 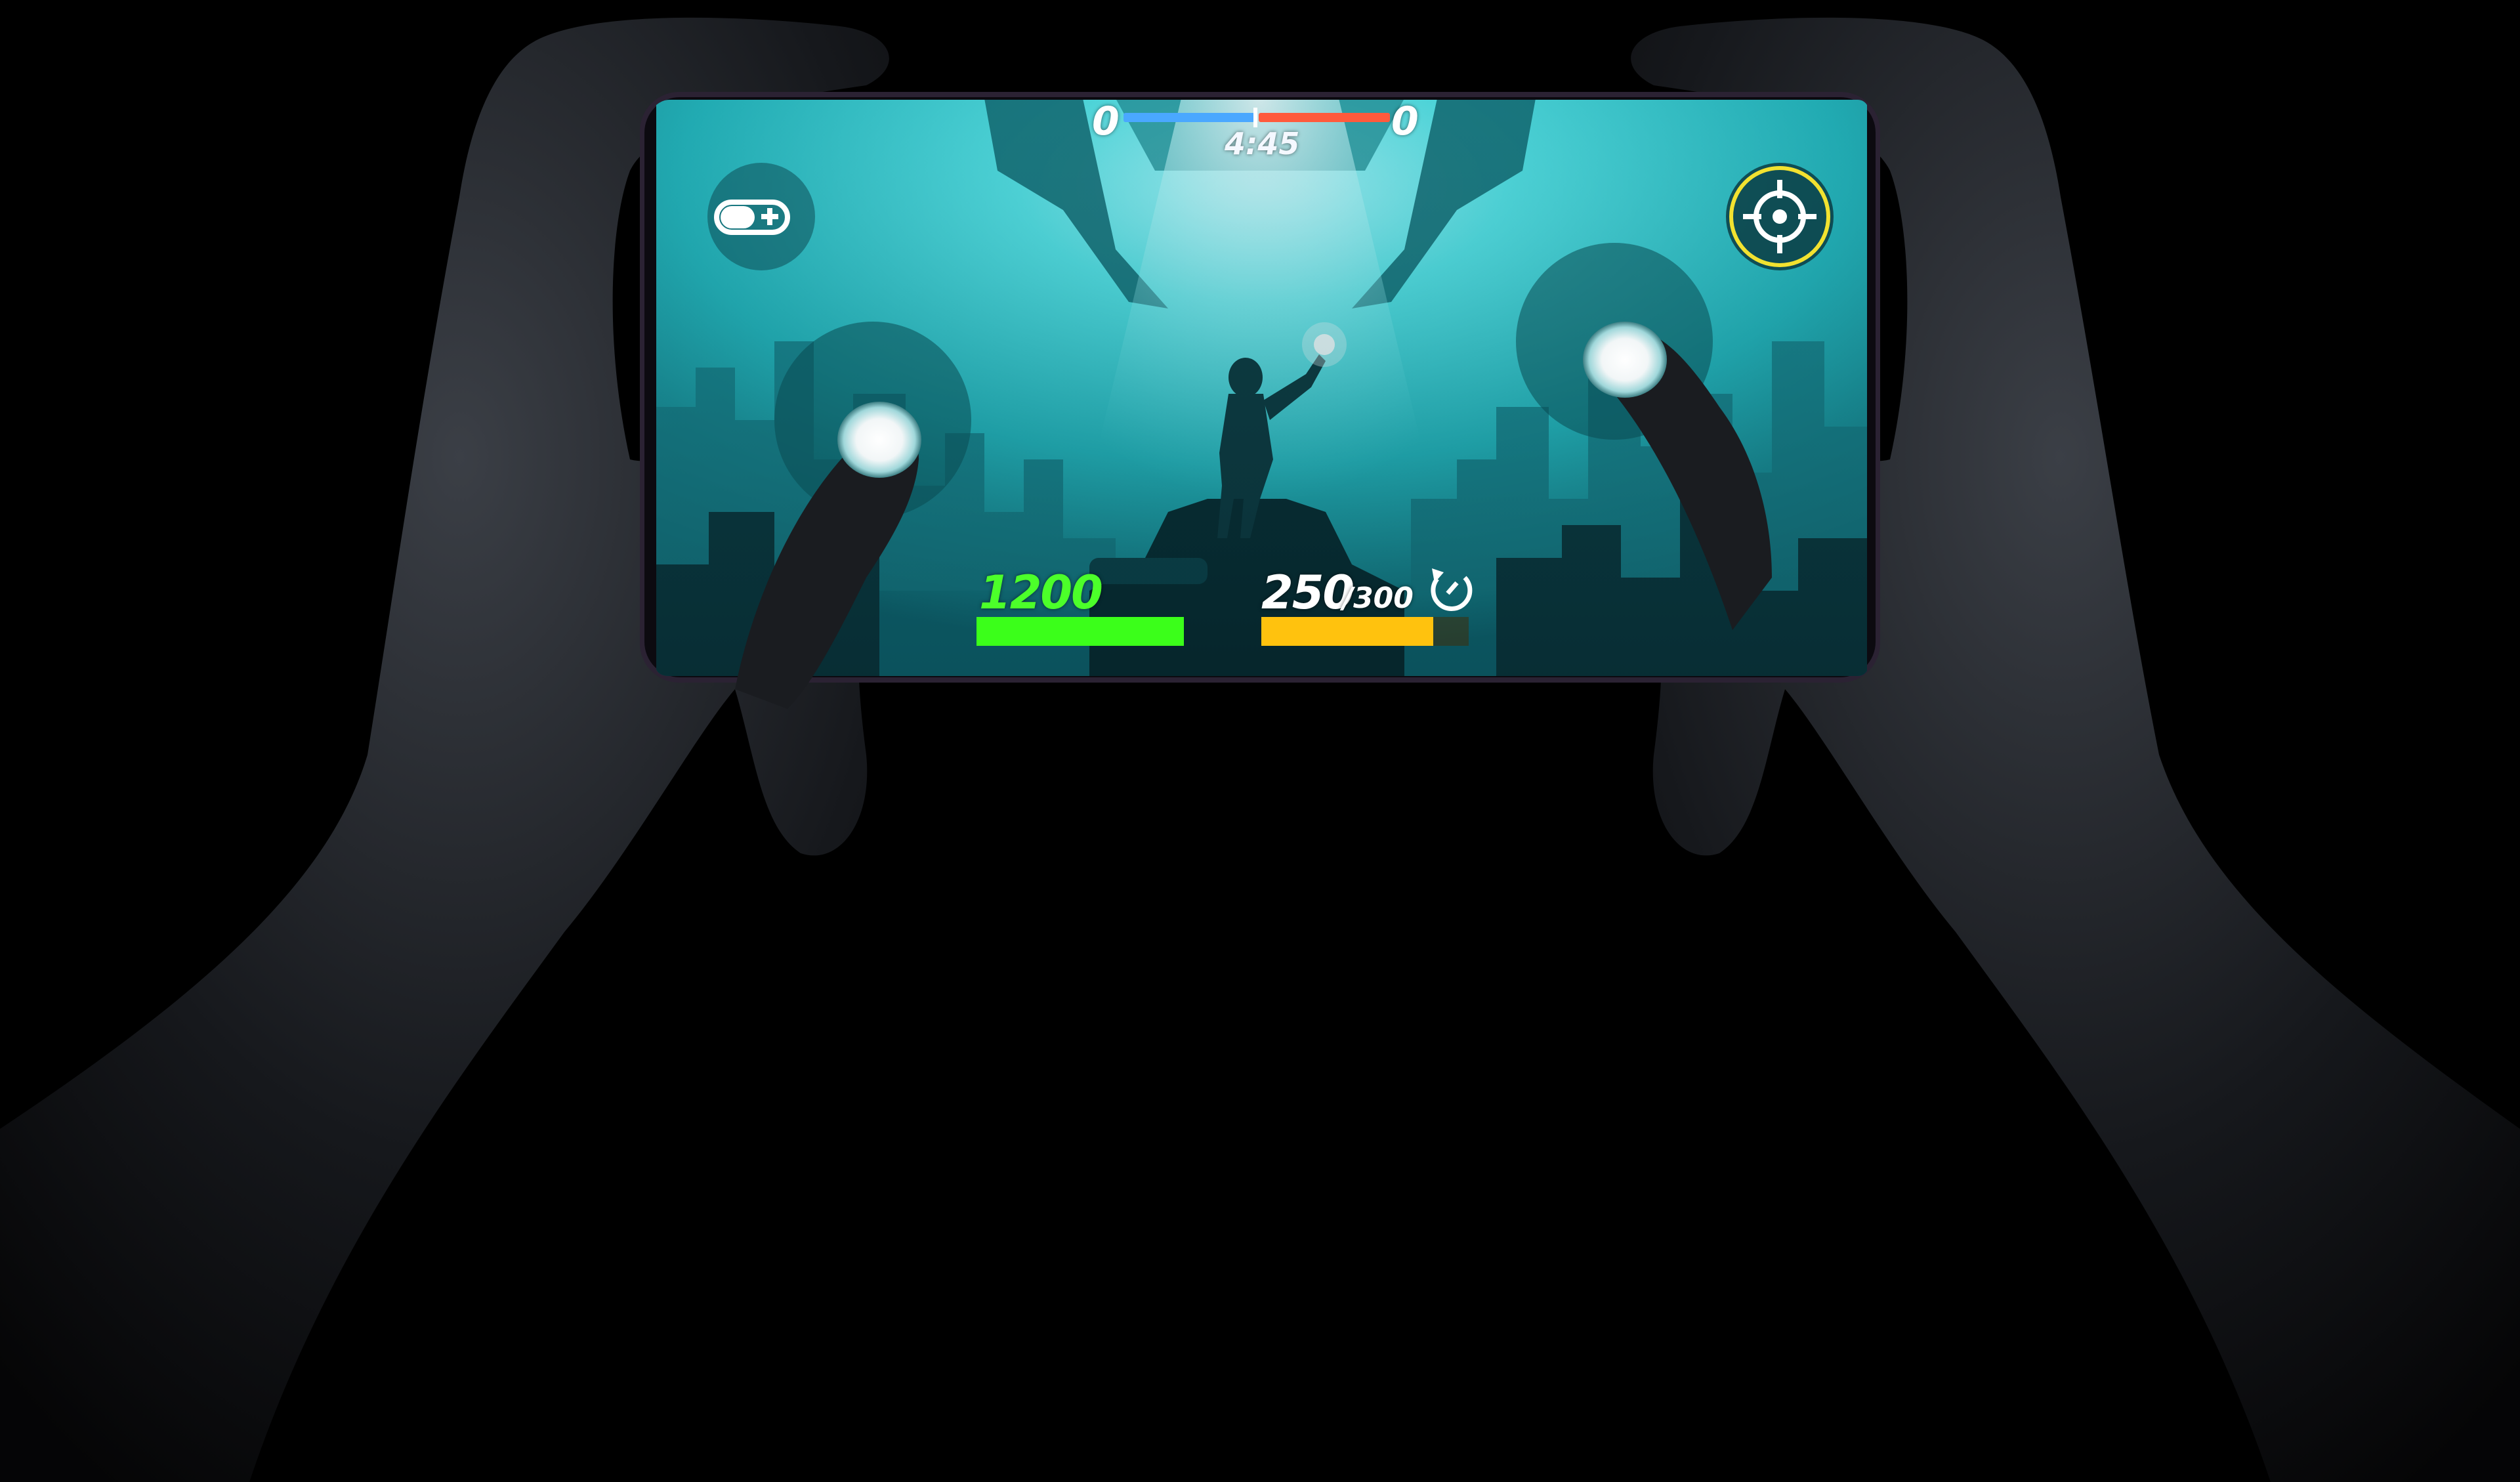 I want to click on health-bar, so click(x=1080, y=631).